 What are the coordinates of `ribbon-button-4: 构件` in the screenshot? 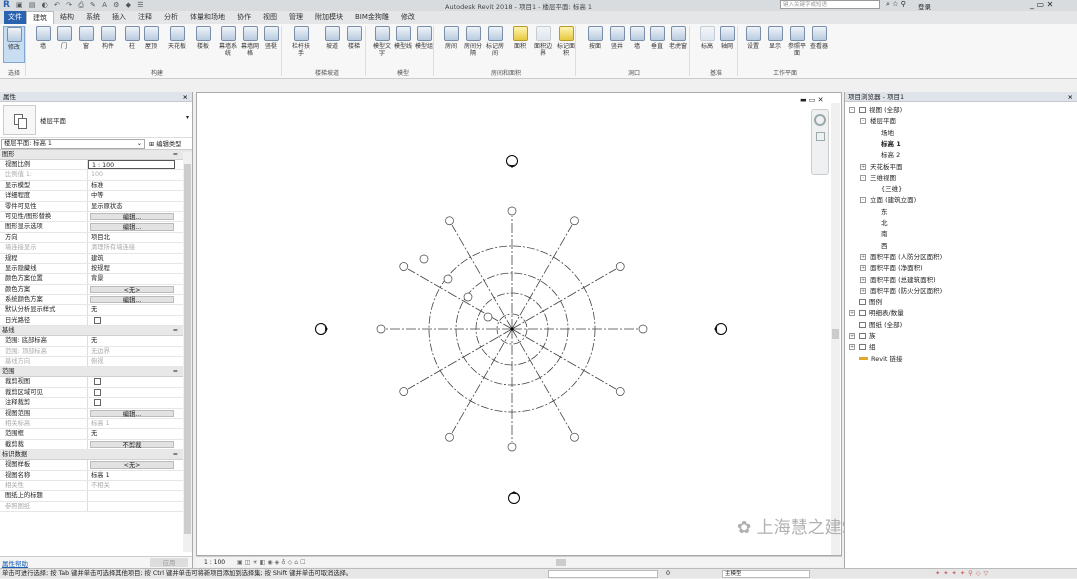 It's located at (108, 38).